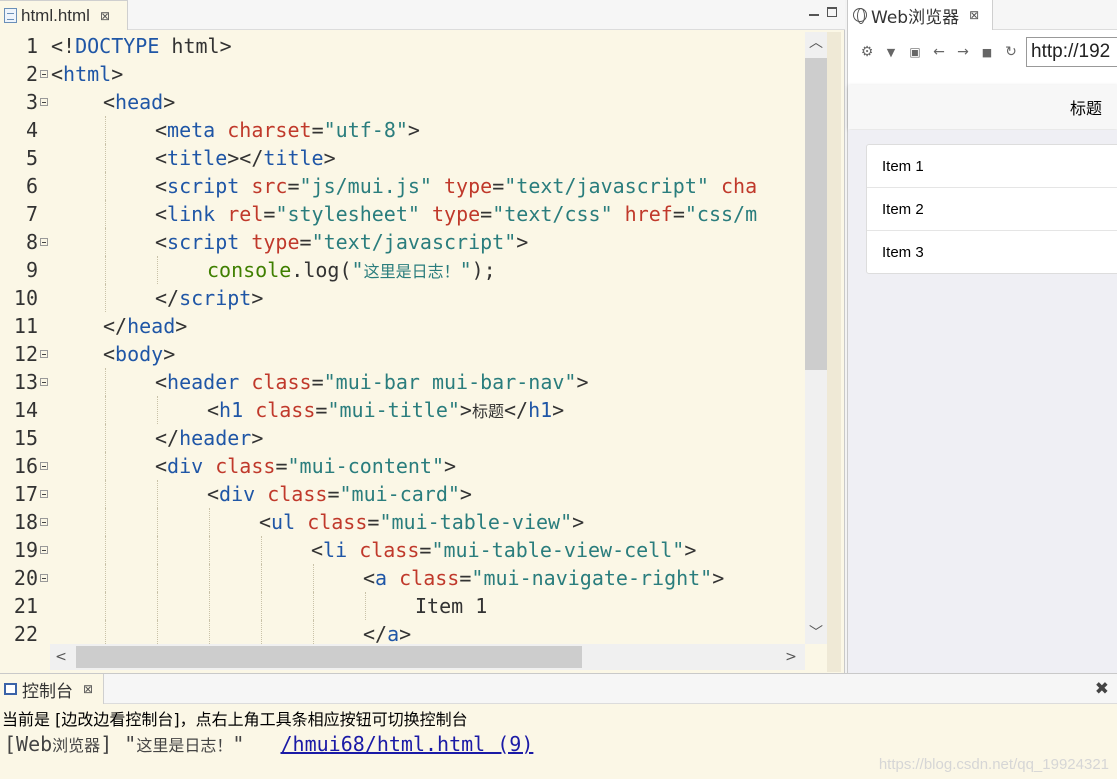 The width and height of the screenshot is (1117, 779). Describe the element at coordinates (450, 382) in the screenshot. I see `code-token: "mui-bar mui-bar-nav"` at that location.